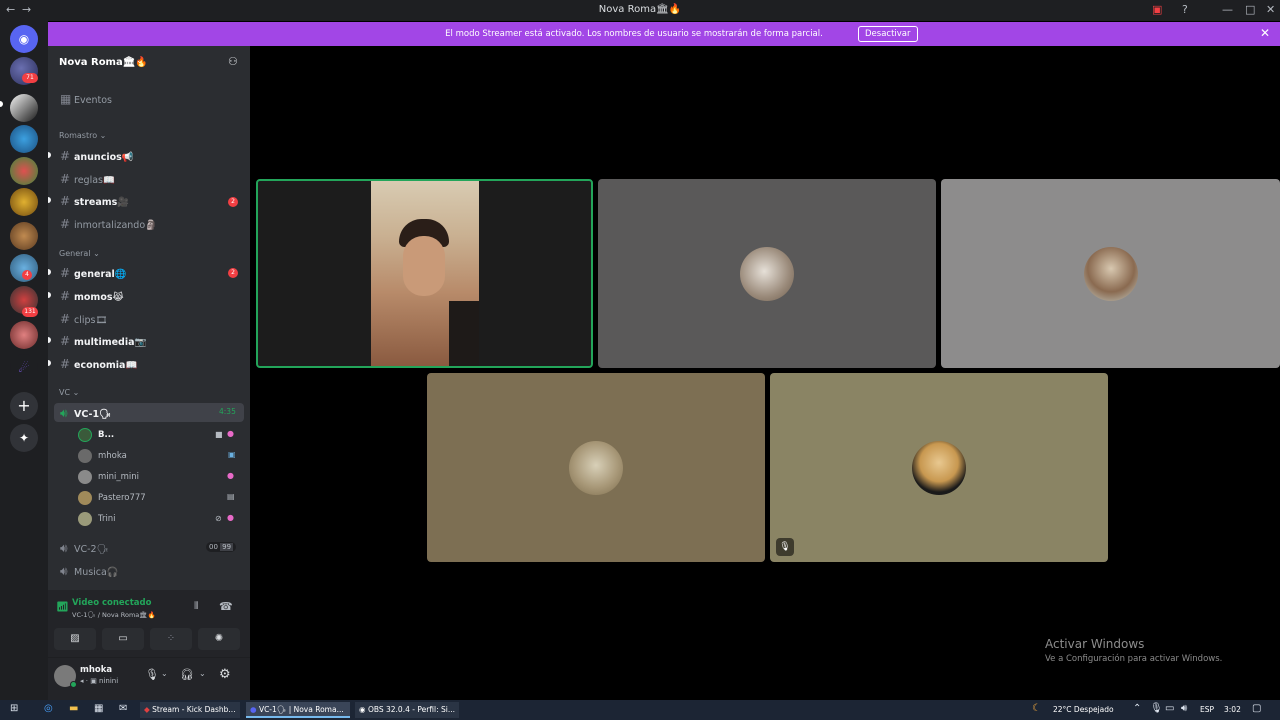 Image resolution: width=1280 pixels, height=720 pixels. Describe the element at coordinates (123, 708) in the screenshot. I see `mail-icon: ✉` at that location.